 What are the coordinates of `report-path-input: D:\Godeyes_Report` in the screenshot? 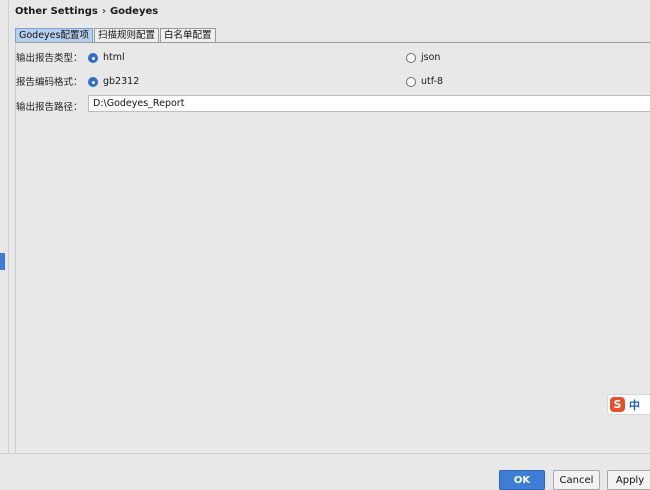 It's located at (369, 103).